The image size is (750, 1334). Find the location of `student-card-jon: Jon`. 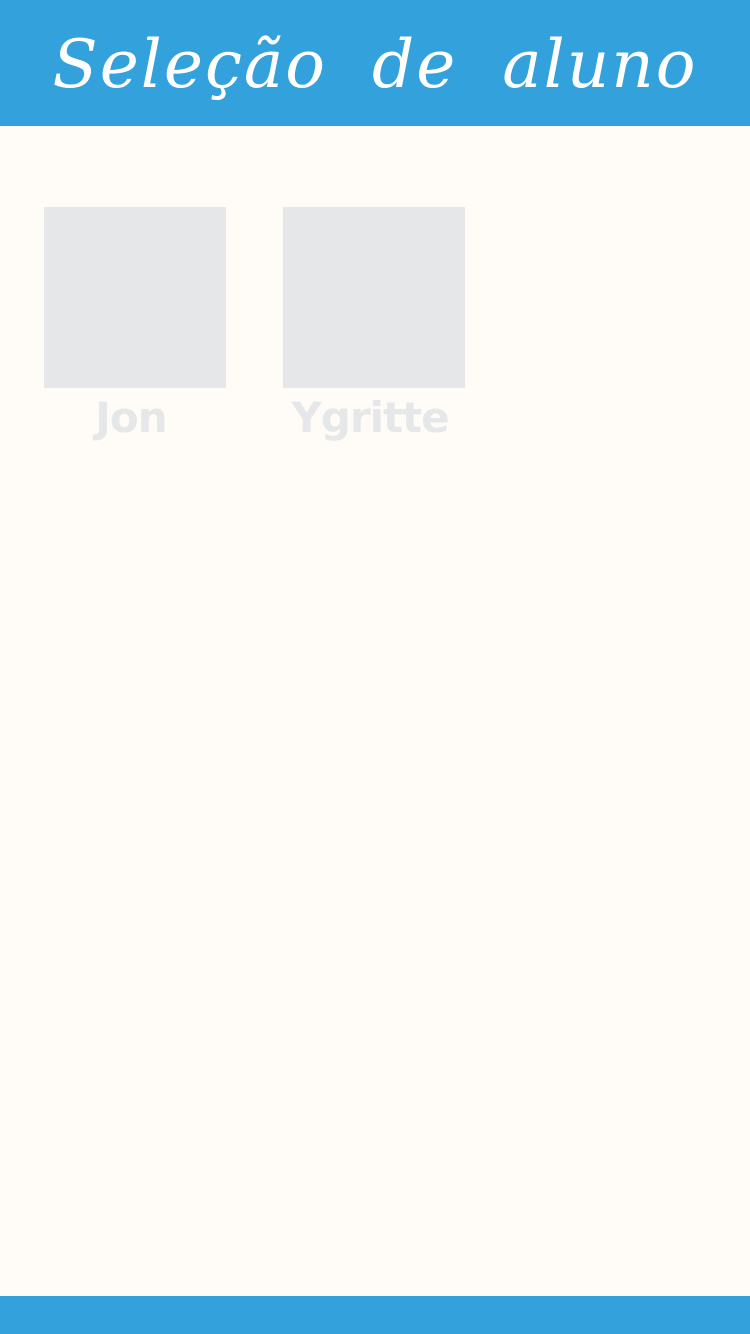

student-card-jon: Jon is located at coordinates (135, 324).